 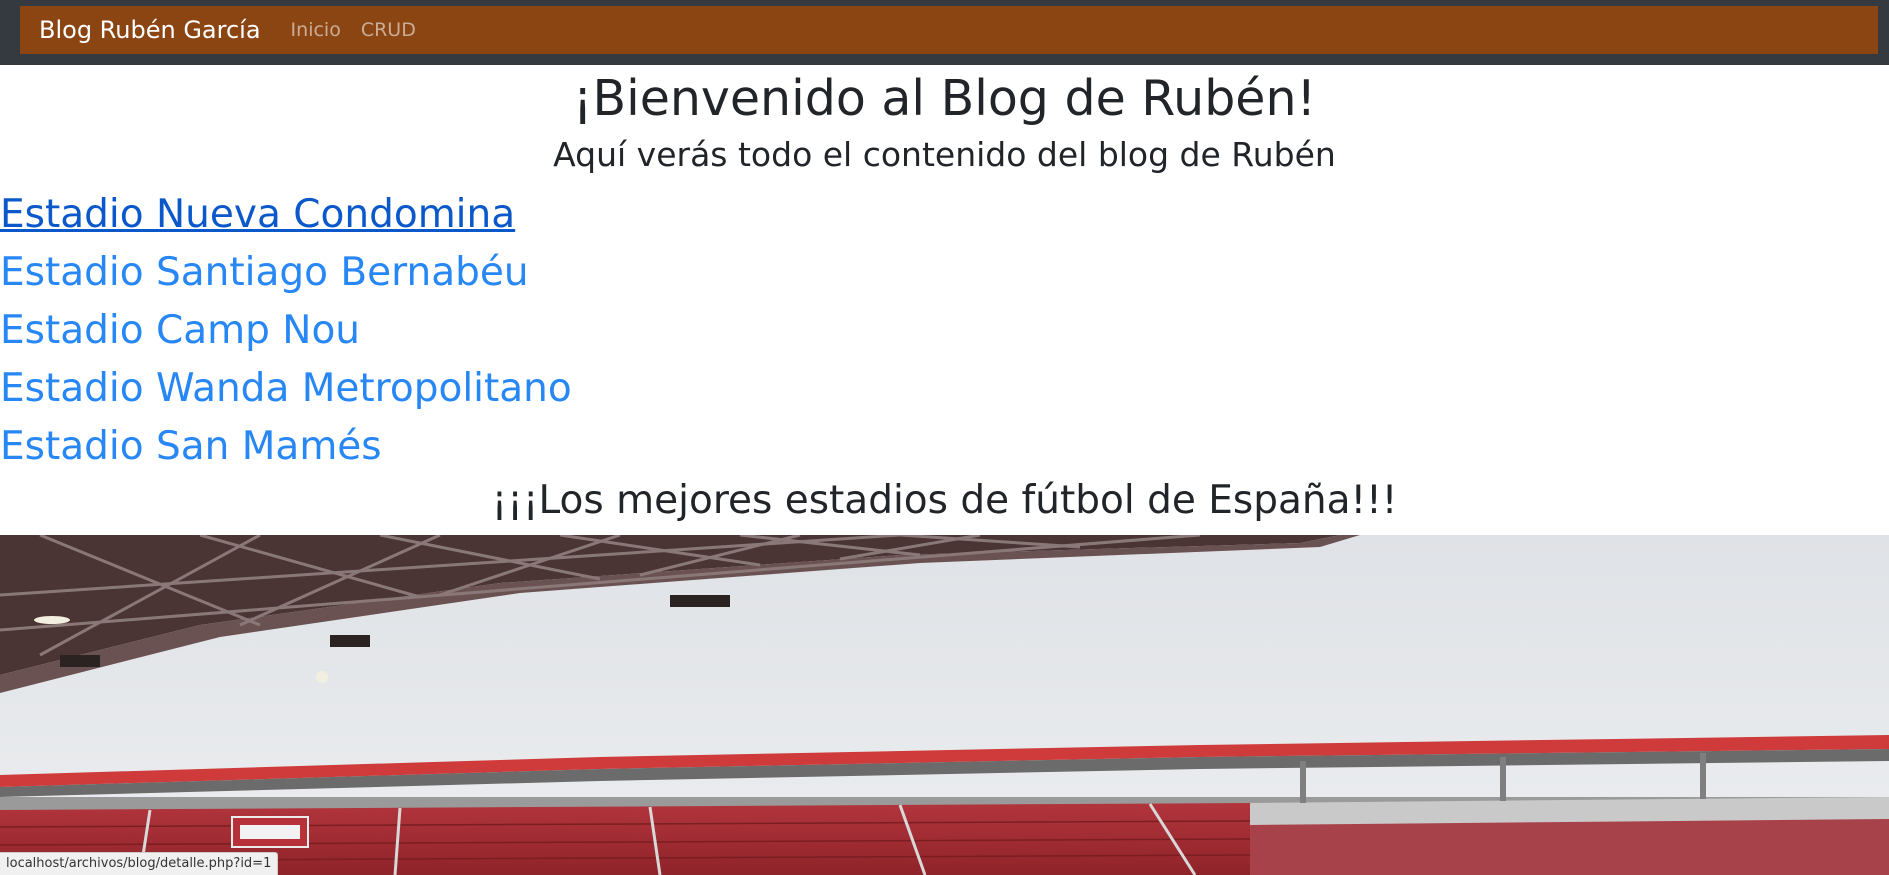 What do you see at coordinates (388, 30) in the screenshot?
I see `nav-link-crud: CRUD` at bounding box center [388, 30].